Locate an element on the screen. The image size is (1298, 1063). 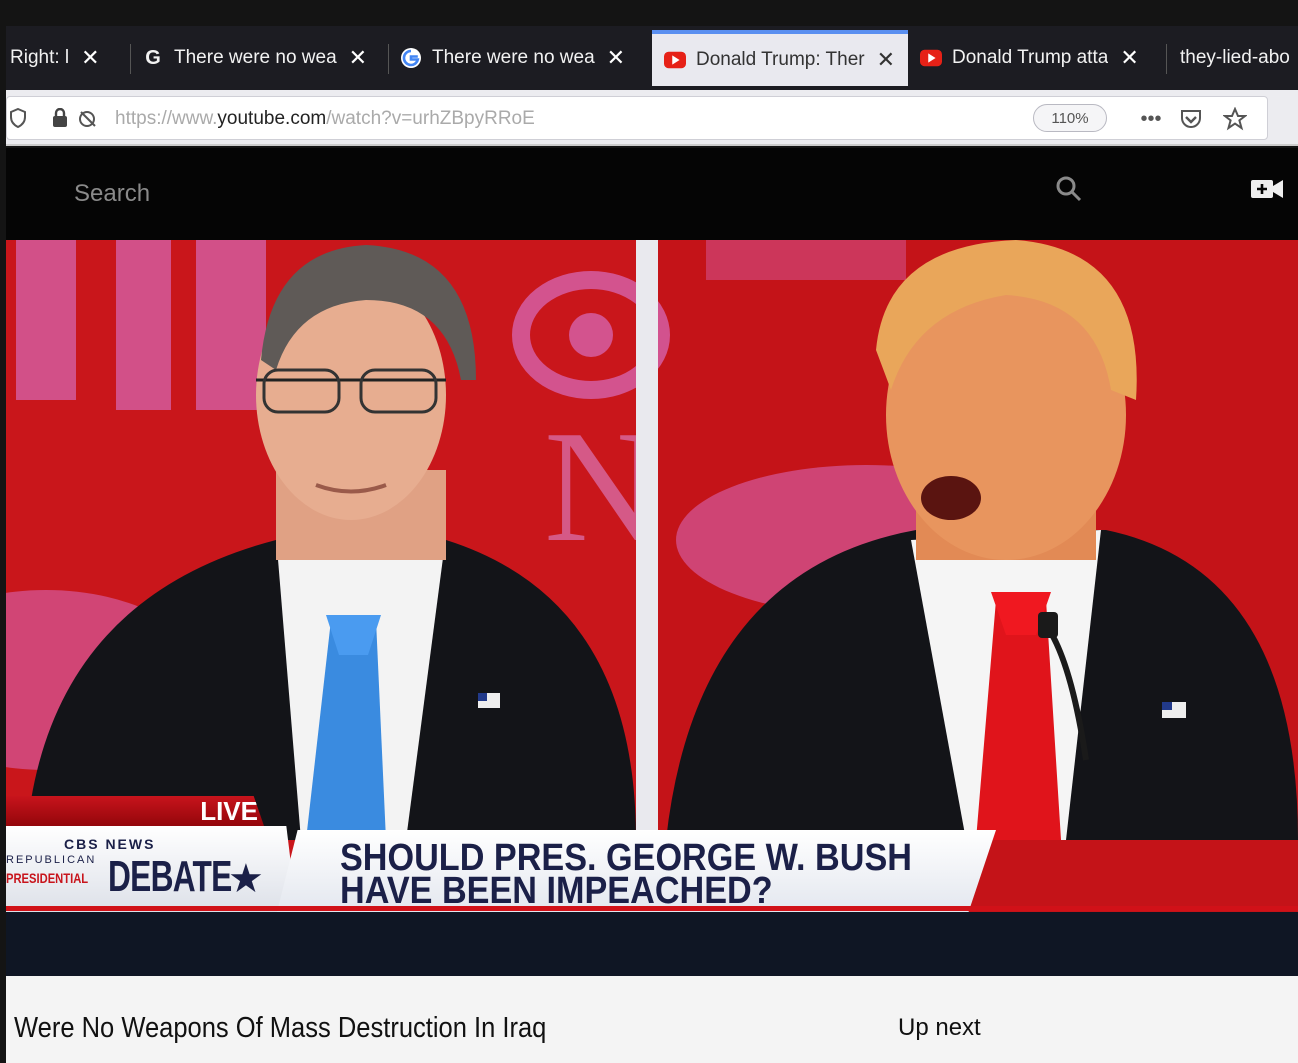
zoom-level-badge: 110% is located at coordinates (1070, 118).